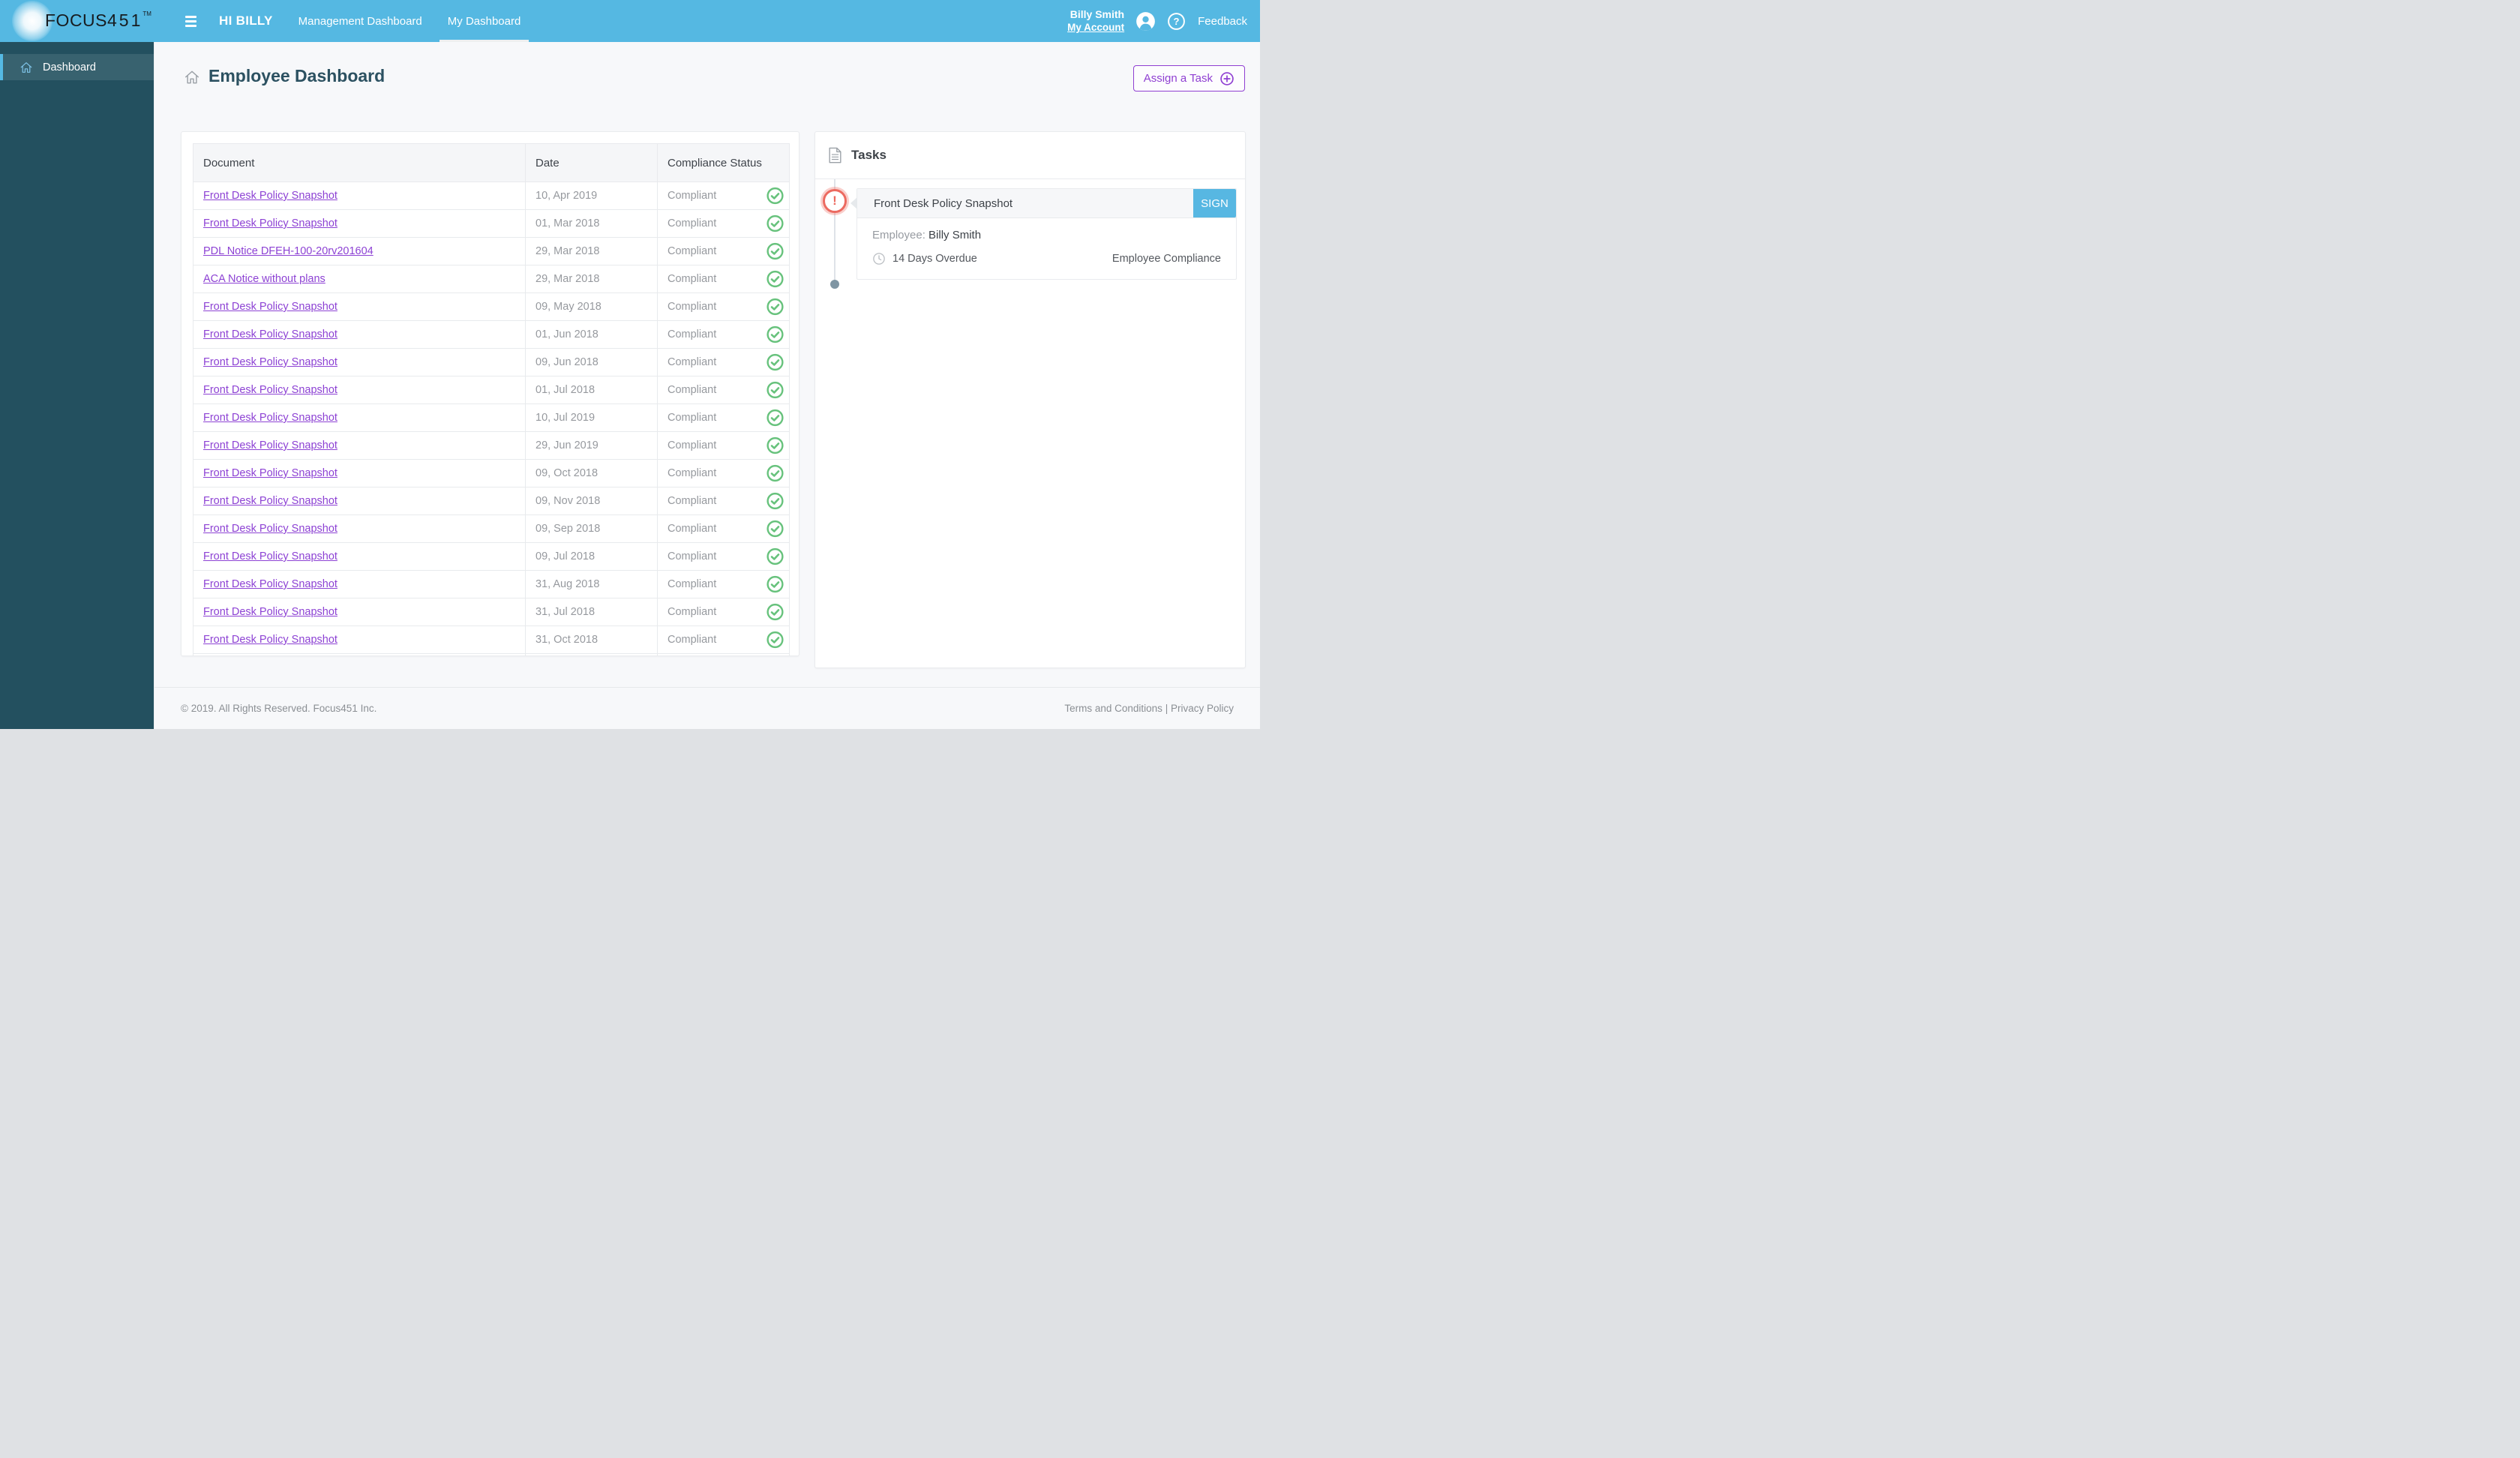 Image resolution: width=2520 pixels, height=1458 pixels. What do you see at coordinates (288, 251) in the screenshot?
I see `document-link: PDL Notice DFEH-100-20rv201604` at bounding box center [288, 251].